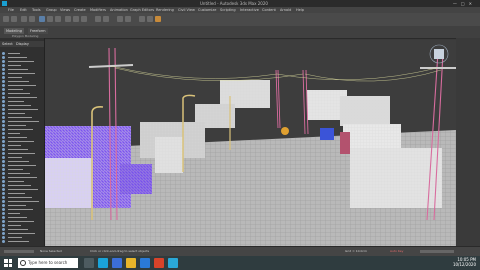 The width and height of the screenshot is (480, 270). I want to click on rotate-icon, so click(76, 19).